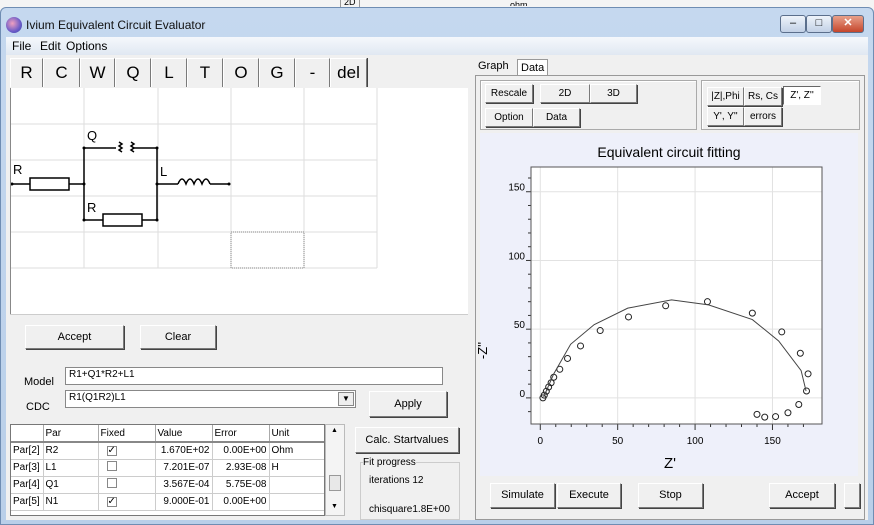 This screenshot has width=874, height=525. Describe the element at coordinates (71, 468) in the screenshot. I see `cell-par: L1` at that location.